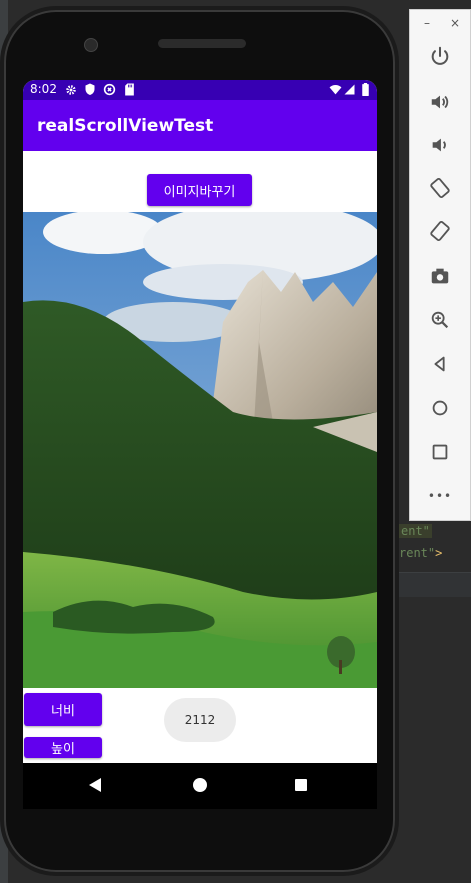 The height and width of the screenshot is (883, 471). What do you see at coordinates (440, 25) in the screenshot?
I see `window-controls: – ×` at bounding box center [440, 25].